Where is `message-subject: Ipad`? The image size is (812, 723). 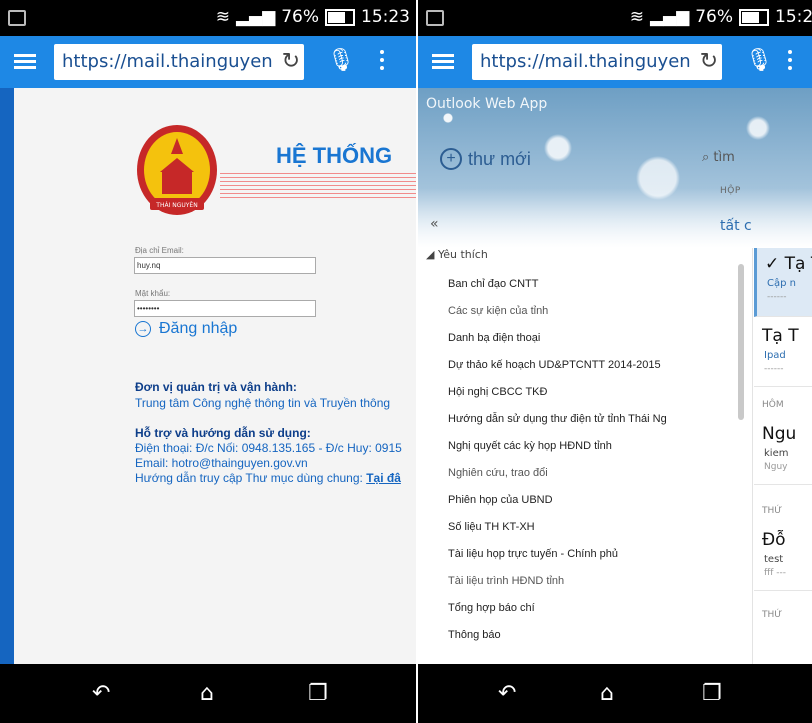
message-subject: Ipad is located at coordinates (775, 355).